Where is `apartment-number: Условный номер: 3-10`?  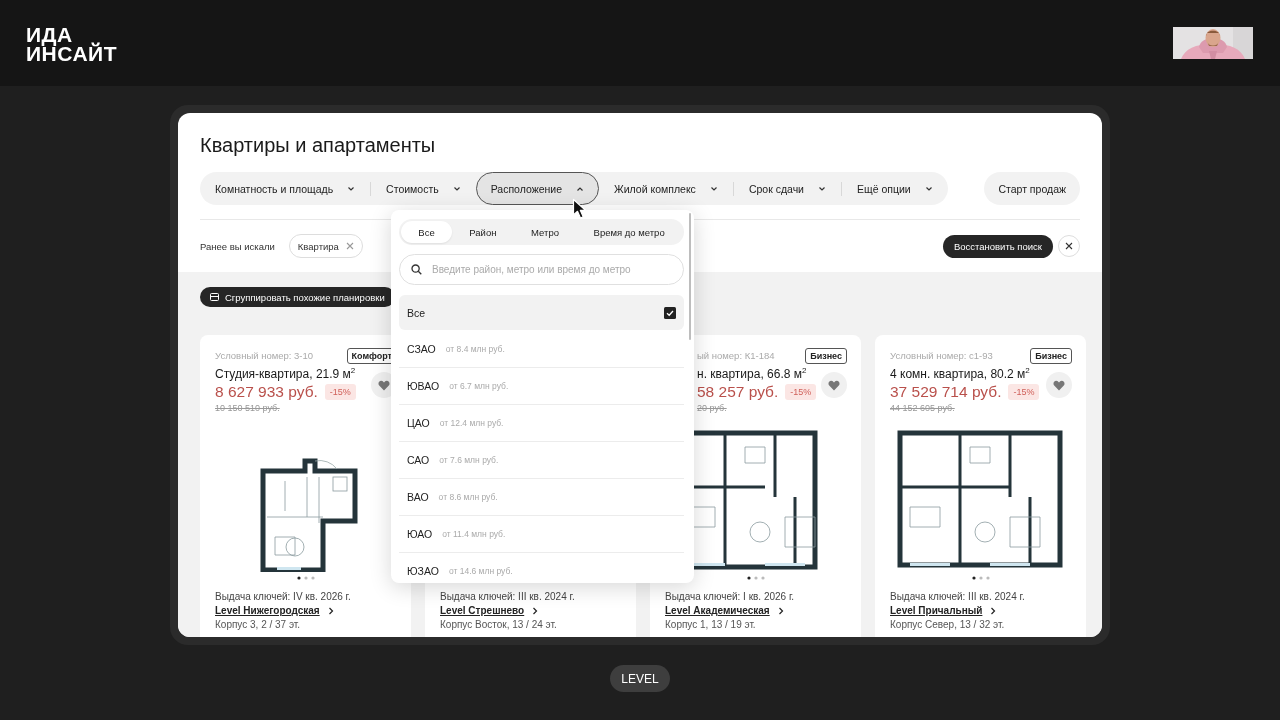 apartment-number: Условный номер: 3-10 is located at coordinates (264, 356).